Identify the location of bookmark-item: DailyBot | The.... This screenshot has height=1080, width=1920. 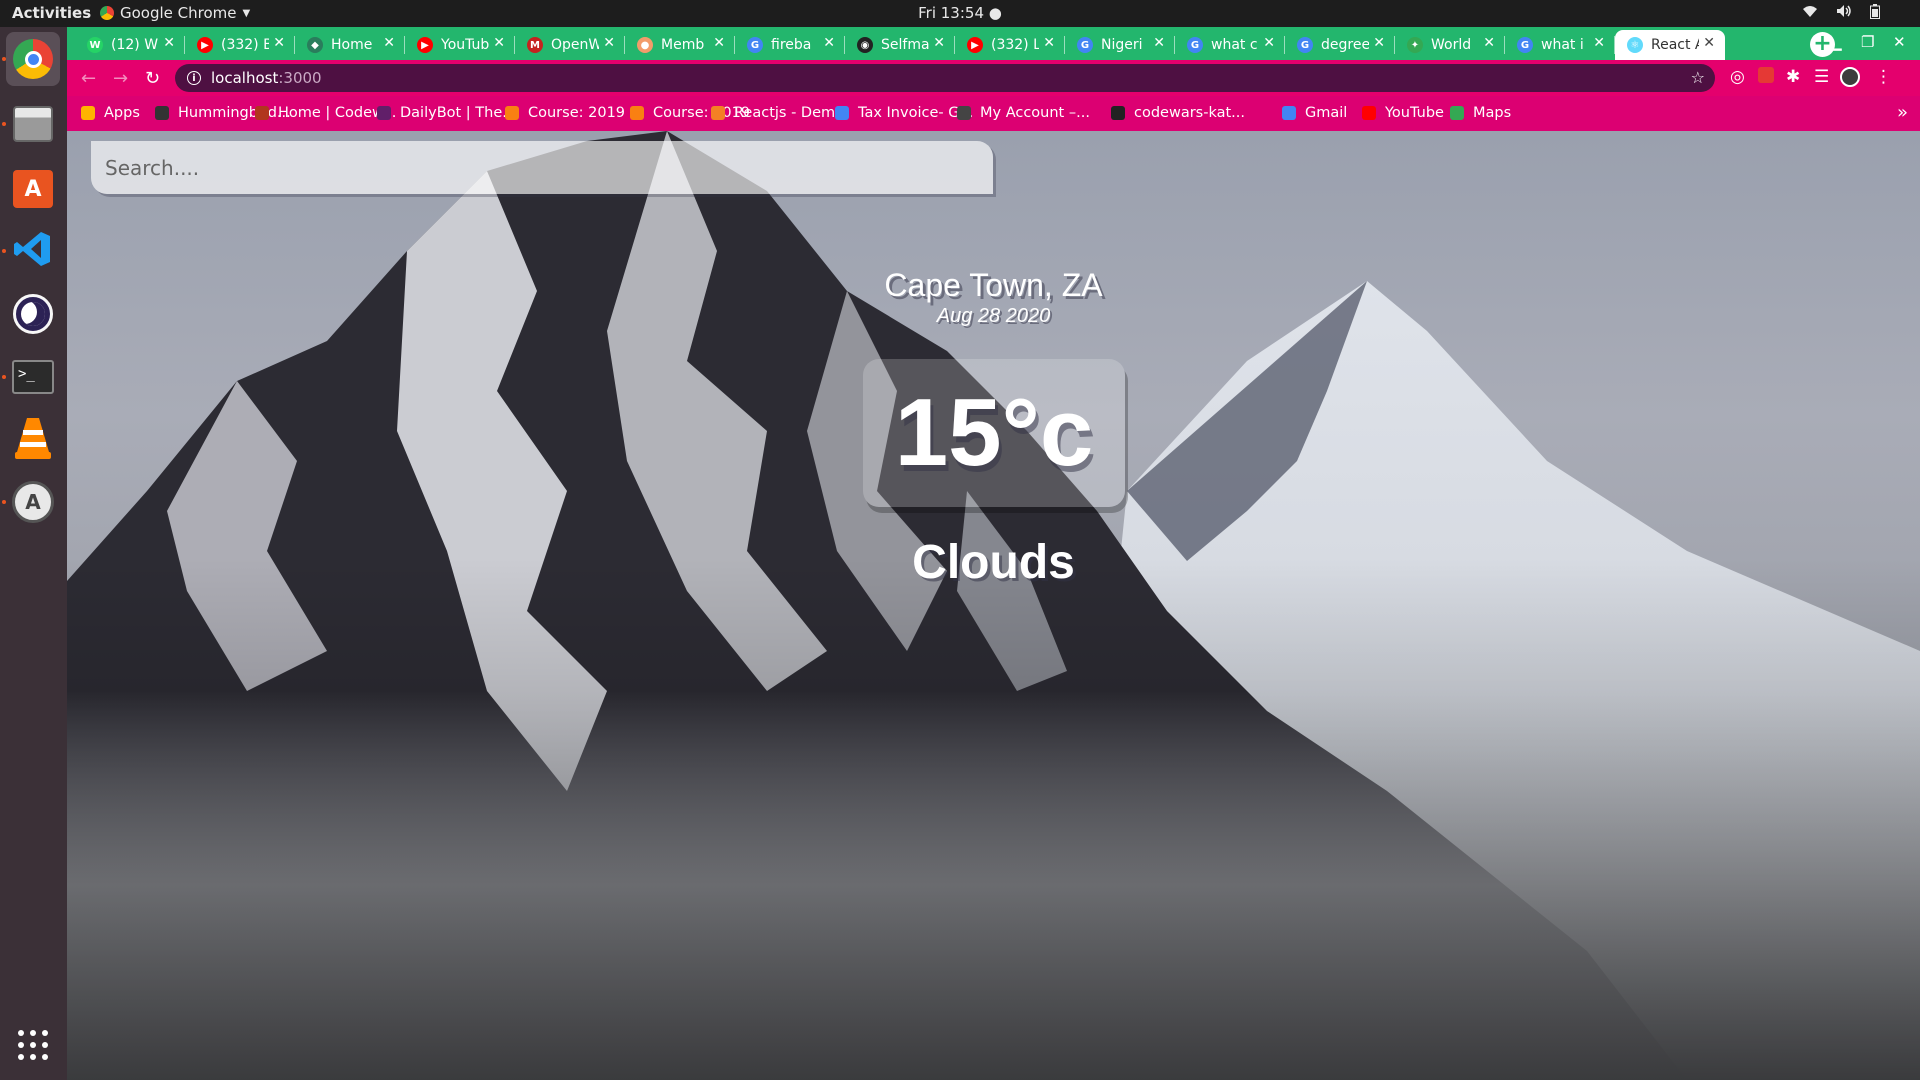
(446, 113).